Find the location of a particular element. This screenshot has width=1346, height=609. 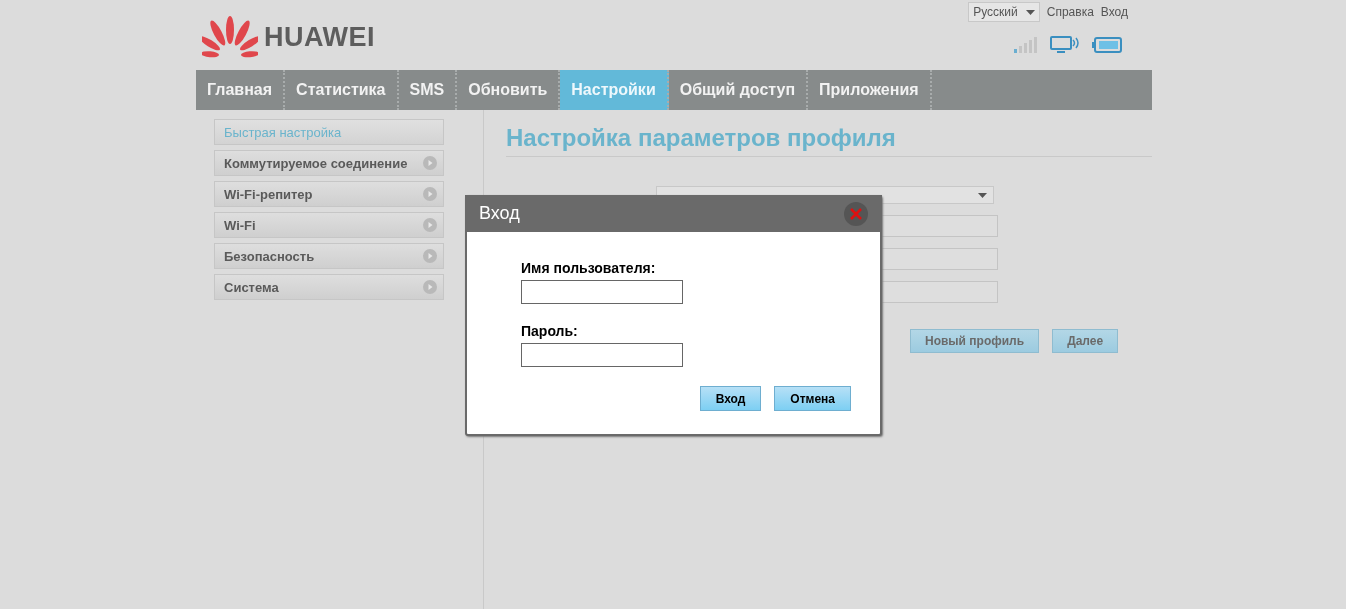

logo-icon is located at coordinates (230, 37).